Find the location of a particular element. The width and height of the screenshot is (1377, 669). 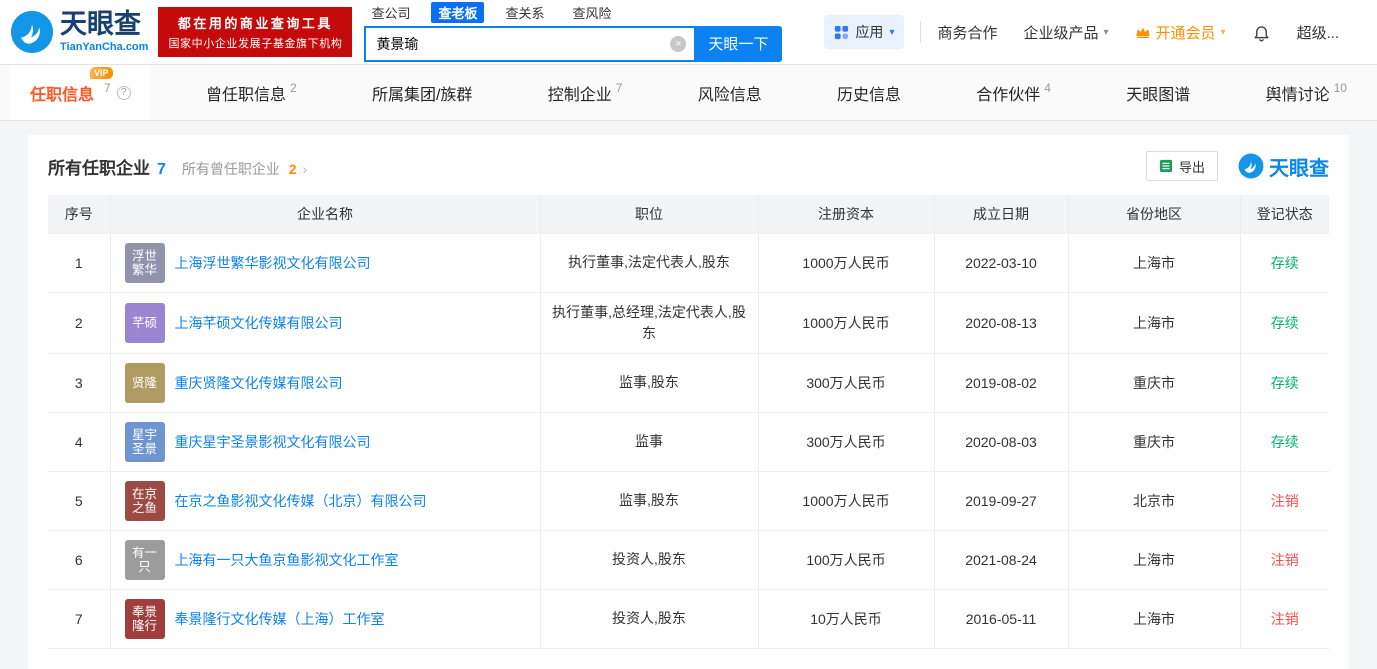

company-logo: 在京之鱼 is located at coordinates (144, 500).